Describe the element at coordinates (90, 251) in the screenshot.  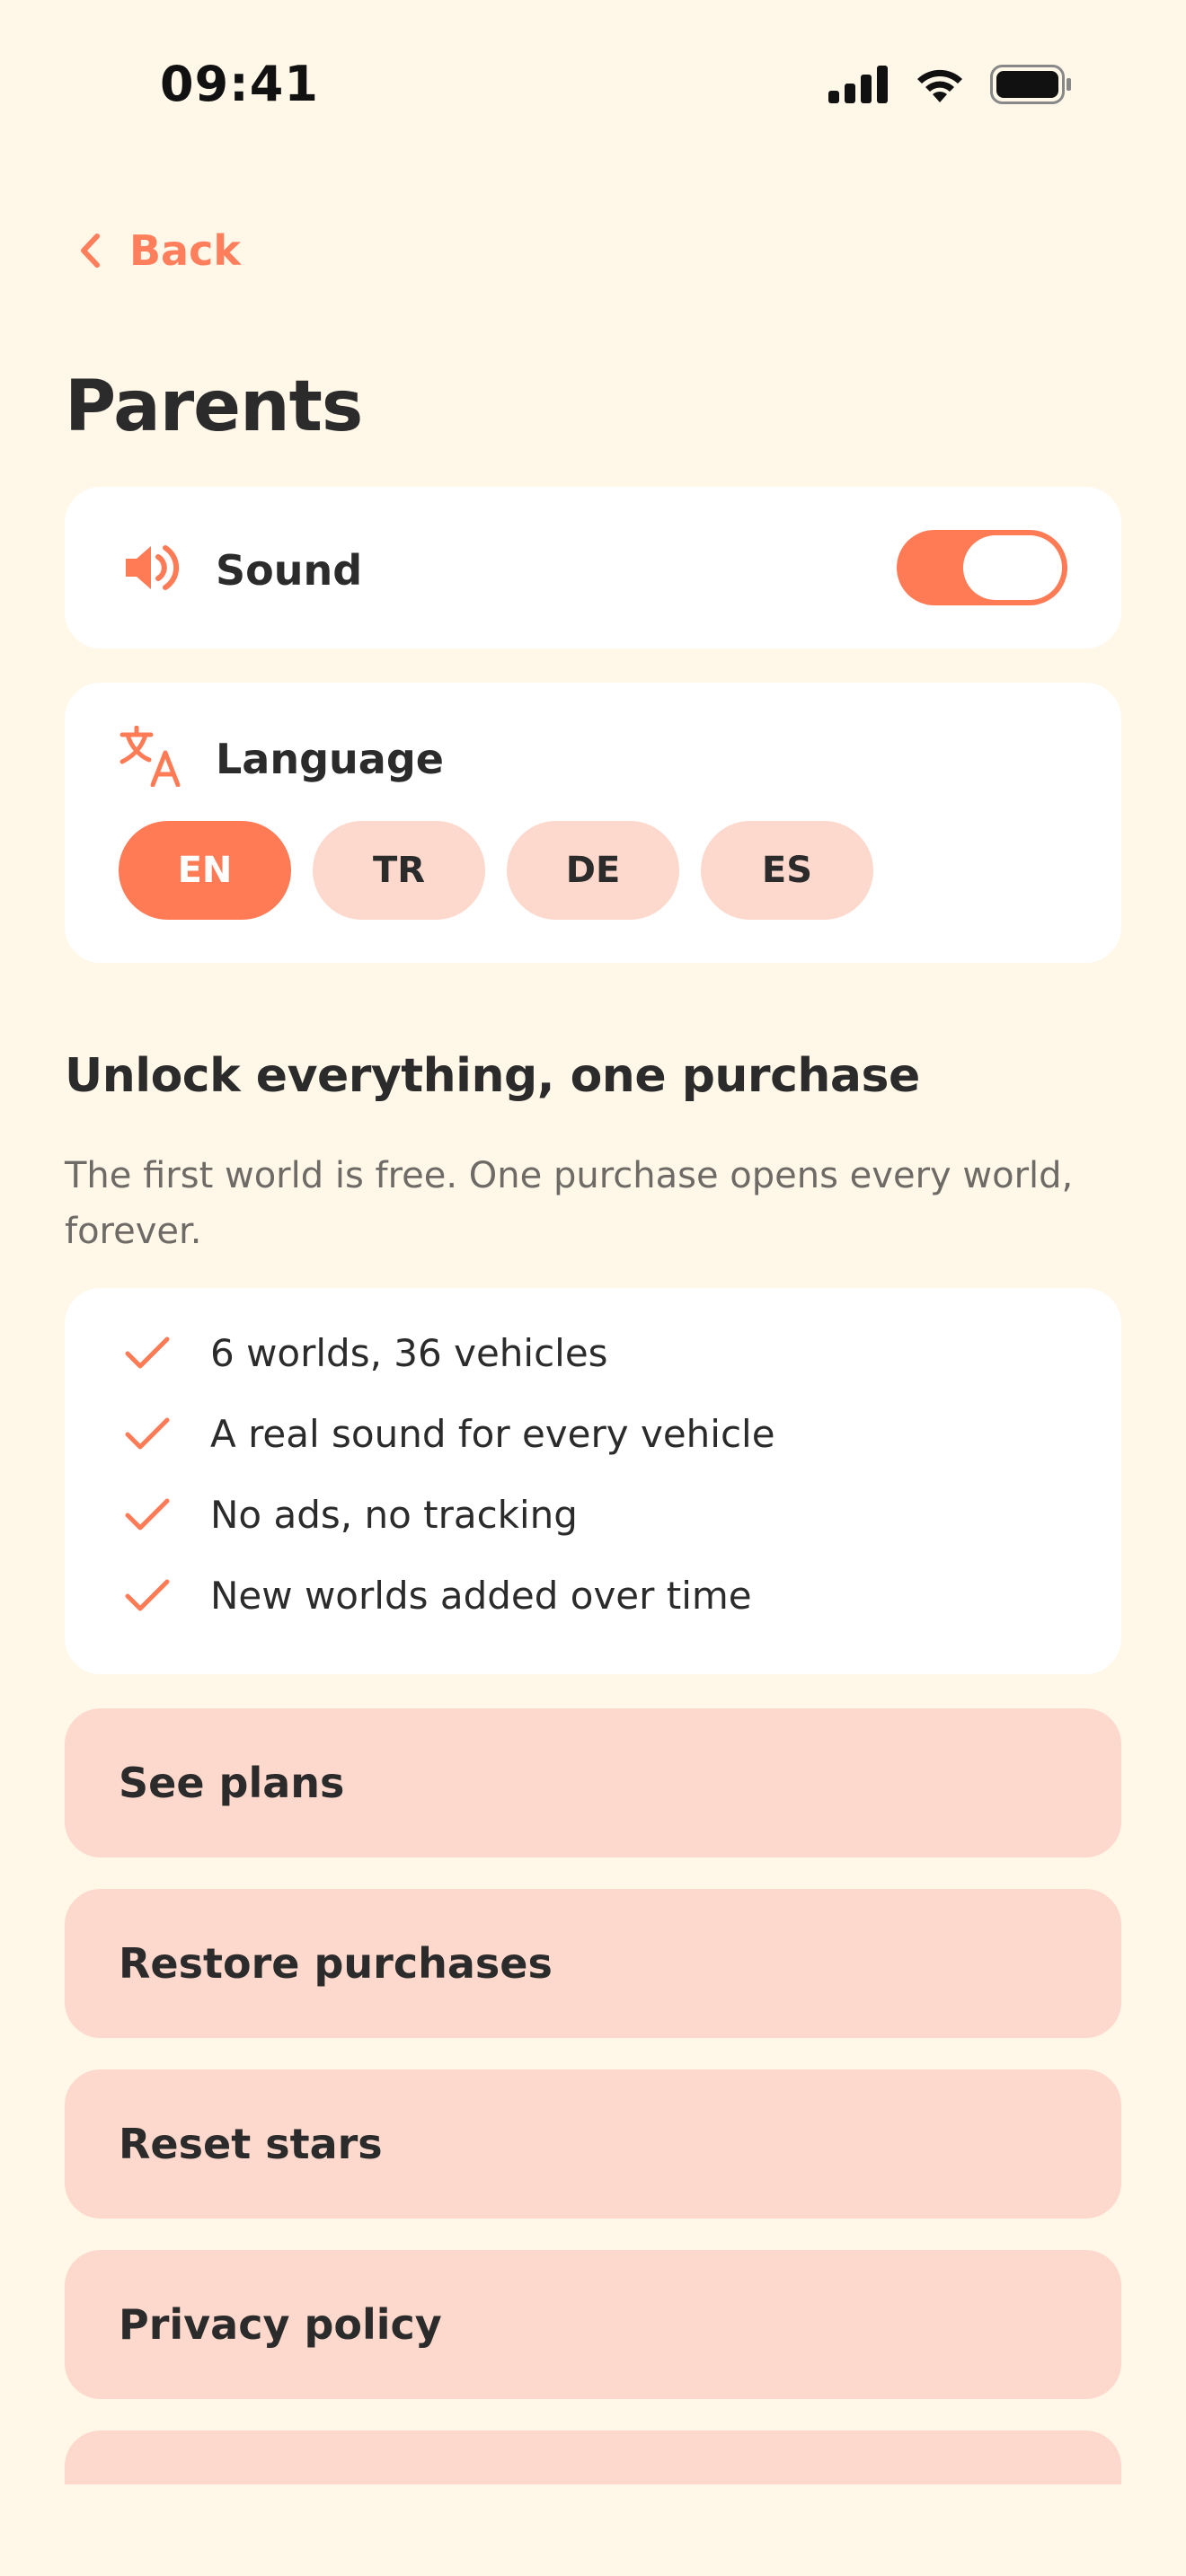
I see `chevron-left-icon` at that location.